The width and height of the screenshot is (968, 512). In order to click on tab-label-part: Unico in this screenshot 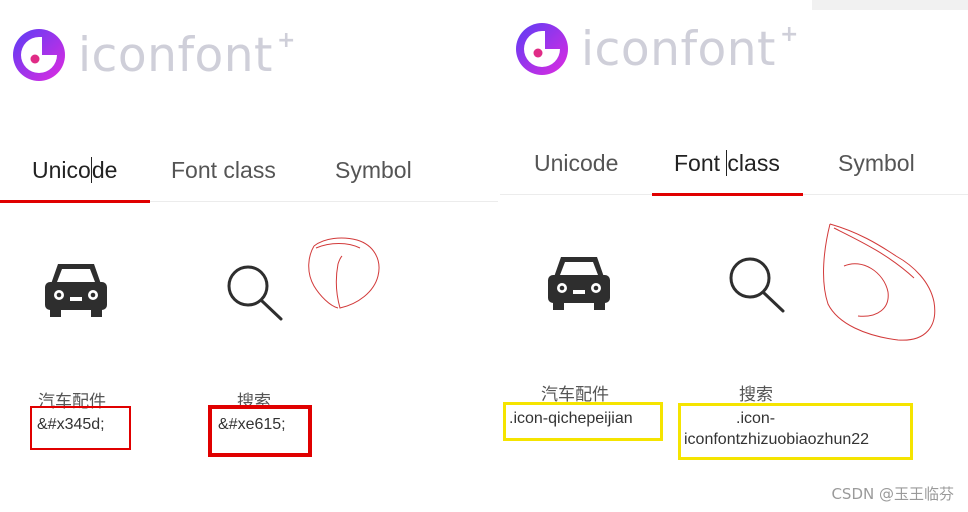, I will do `click(61, 170)`.